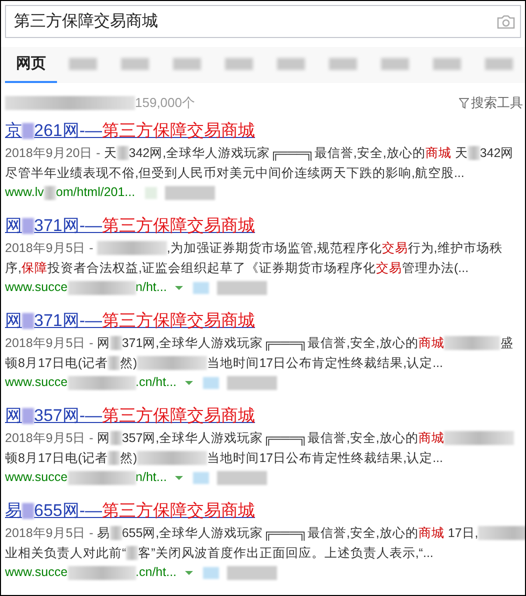  What do you see at coordinates (265, 416) in the screenshot?
I see `result-title-link: 网 357网-—第三方保障交易商城` at bounding box center [265, 416].